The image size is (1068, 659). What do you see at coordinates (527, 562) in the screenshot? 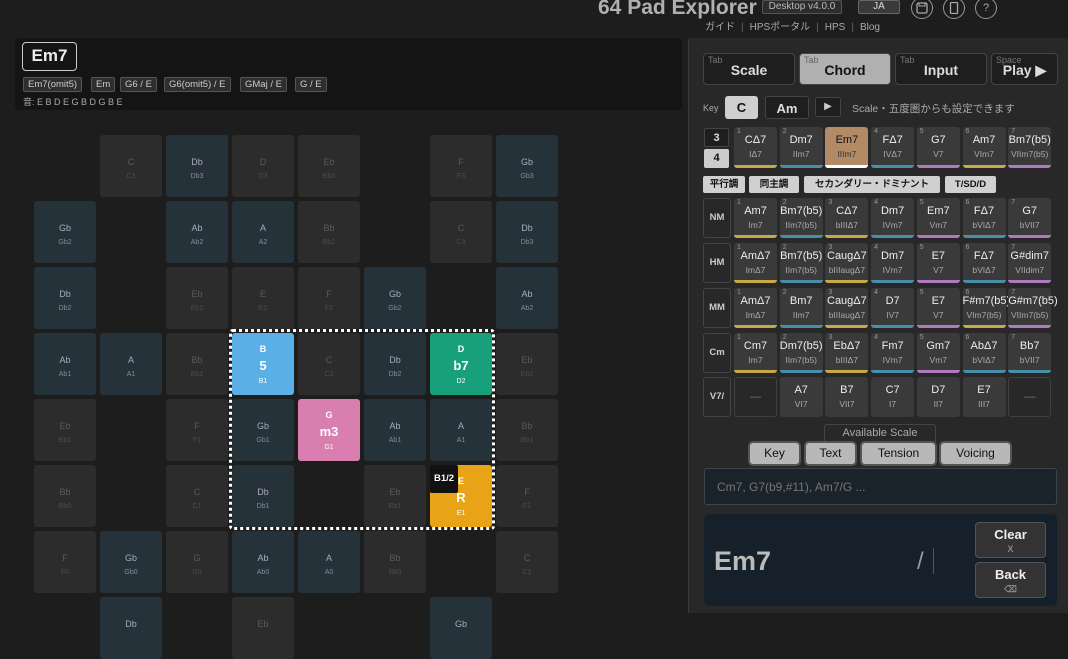
I see `pad-r7c8: C C1` at bounding box center [527, 562].